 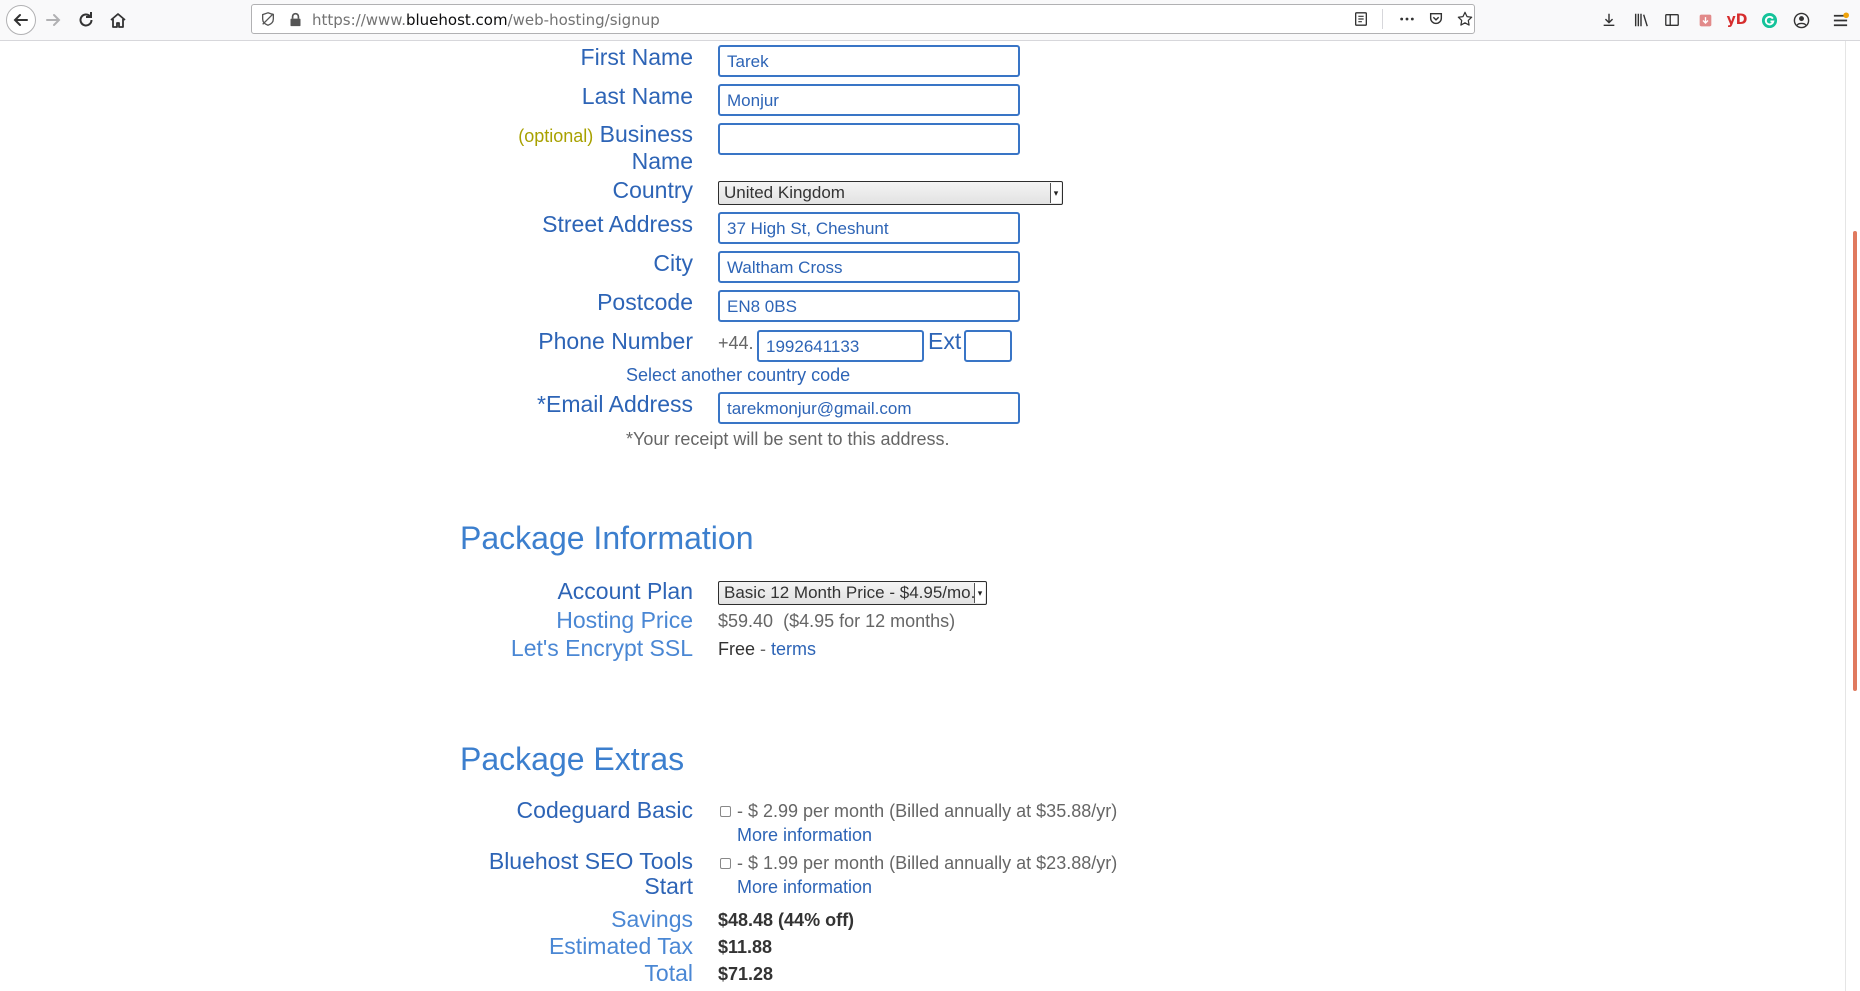 What do you see at coordinates (1609, 20) in the screenshot?
I see `download-icon` at bounding box center [1609, 20].